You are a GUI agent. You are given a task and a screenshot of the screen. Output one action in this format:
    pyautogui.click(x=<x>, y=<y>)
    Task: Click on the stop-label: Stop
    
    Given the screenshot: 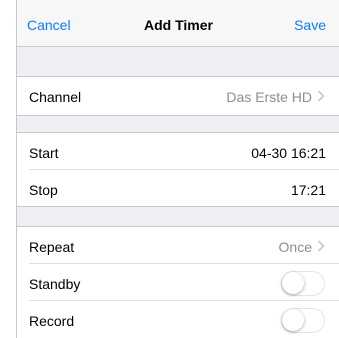 What is the action you would take?
    pyautogui.click(x=43, y=190)
    